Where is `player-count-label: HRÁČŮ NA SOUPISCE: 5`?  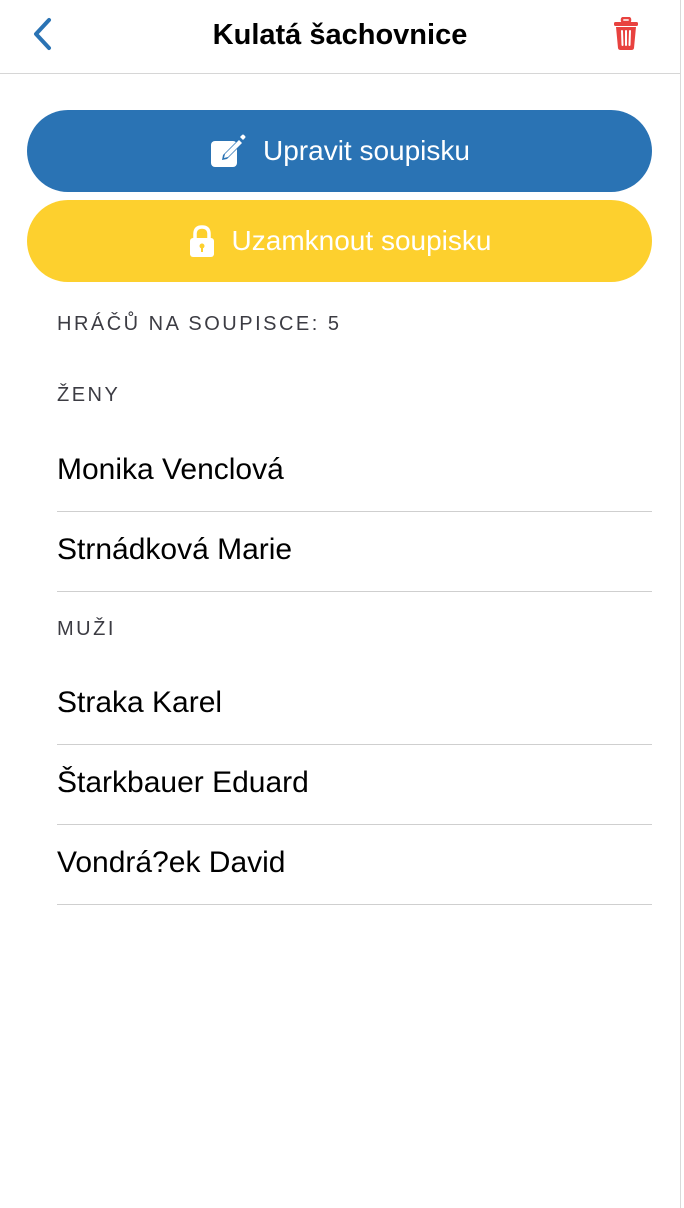
player-count-label: HRÁČŮ NA SOUPISCE: 5 is located at coordinates (199, 324).